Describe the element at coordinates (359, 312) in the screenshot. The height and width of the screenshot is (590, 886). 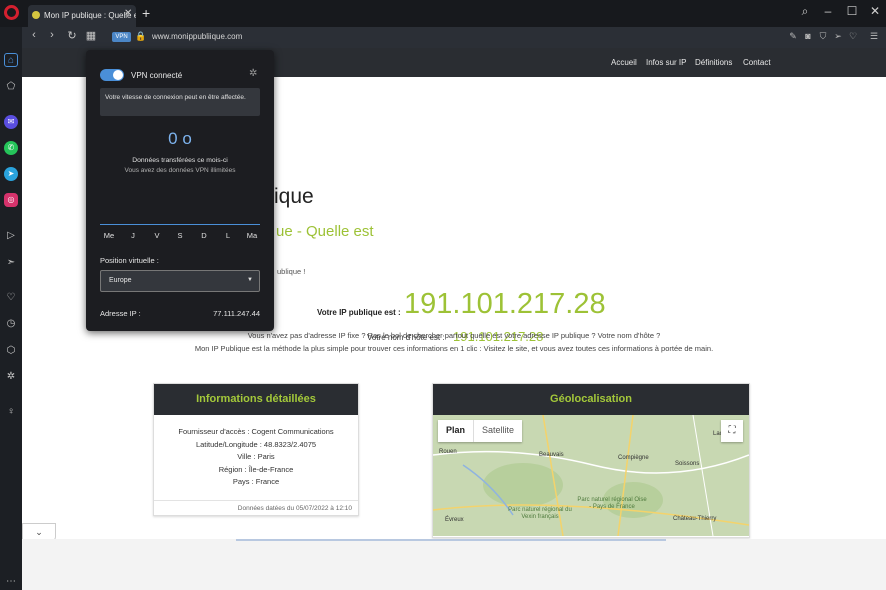
I see `ip-label: Votre IP publique est :` at that location.